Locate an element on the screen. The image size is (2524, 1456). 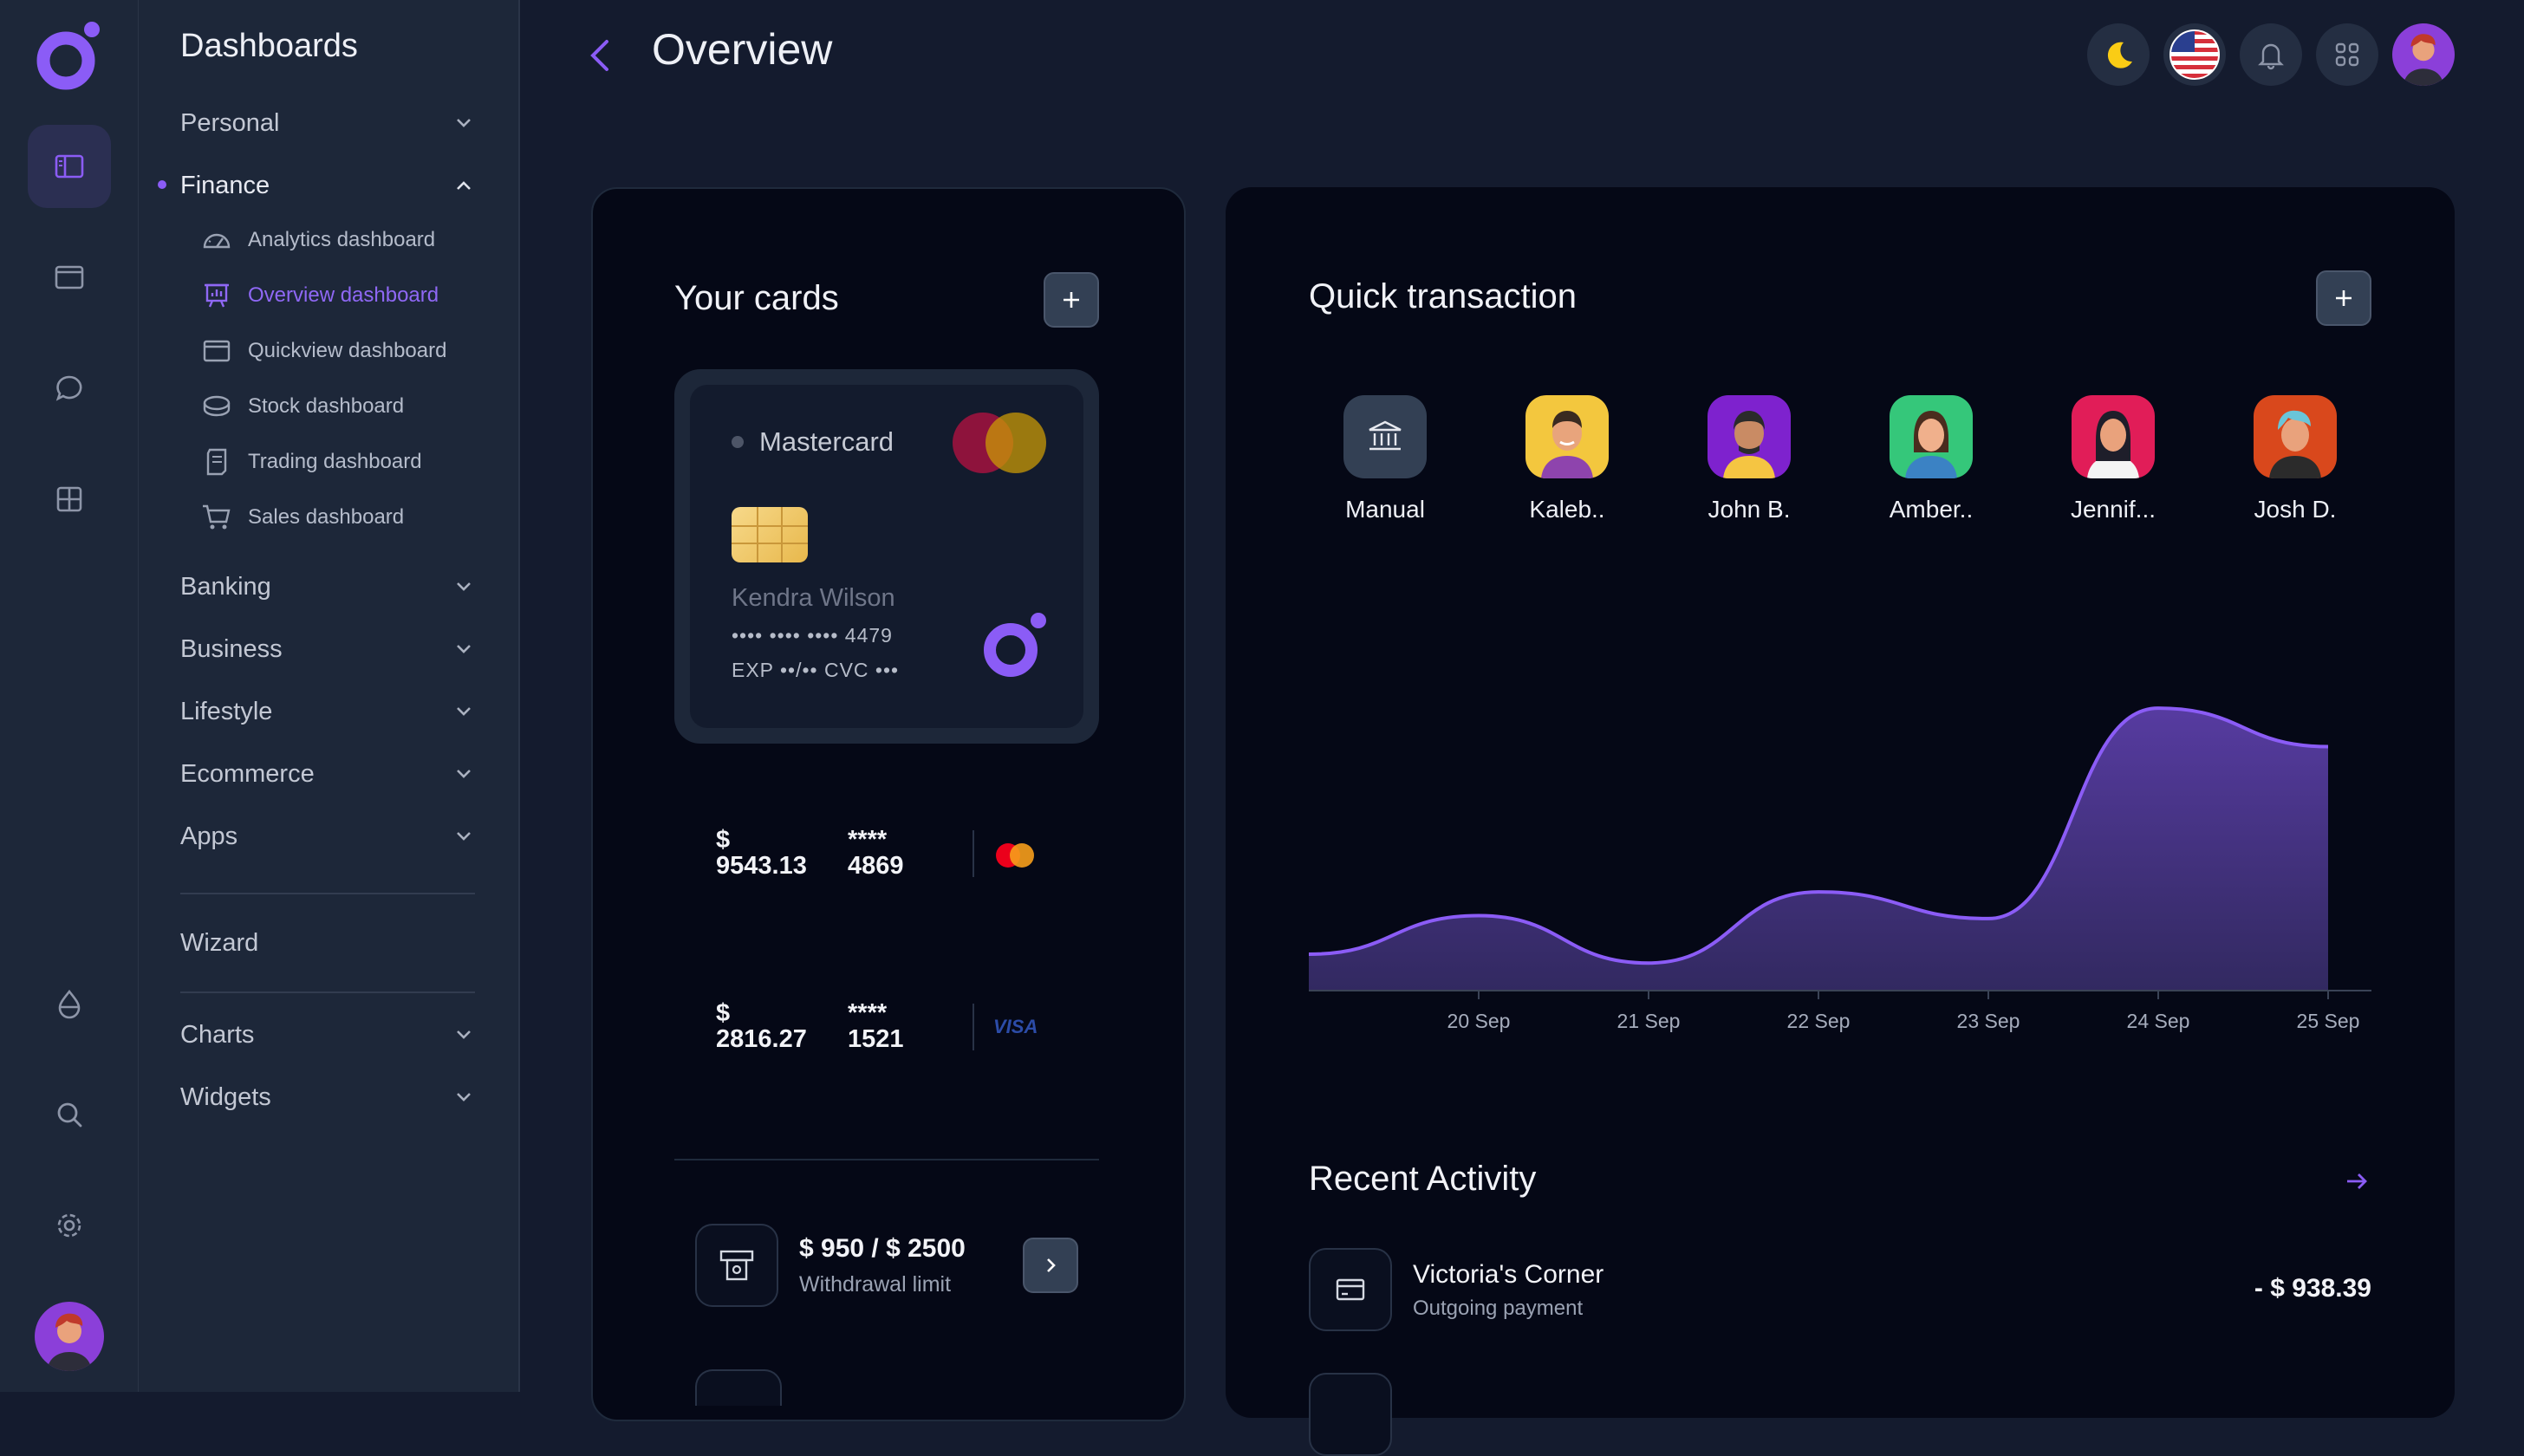
card-app-logo is located at coordinates (1015, 644).